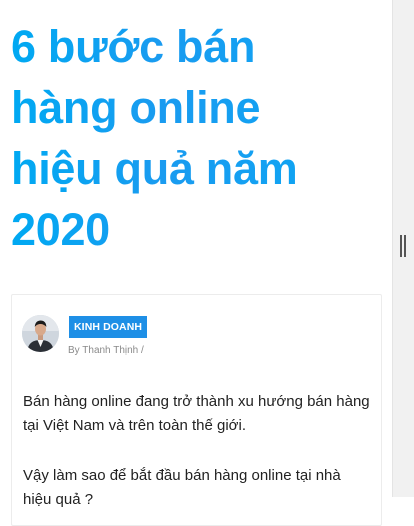 This screenshot has width=414, height=526. I want to click on title-line-4: 2020, so click(60, 229).